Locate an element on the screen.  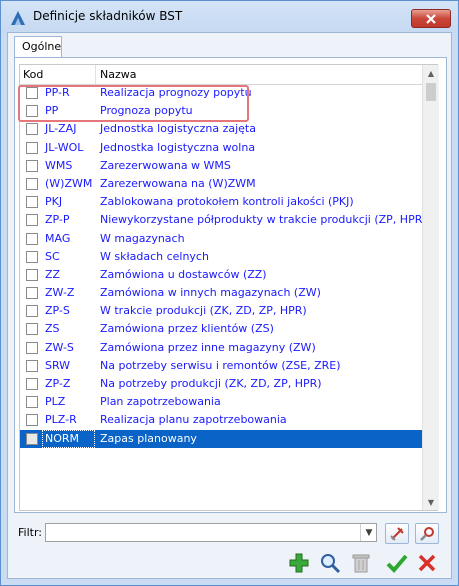
preview-button is located at coordinates (330, 562).